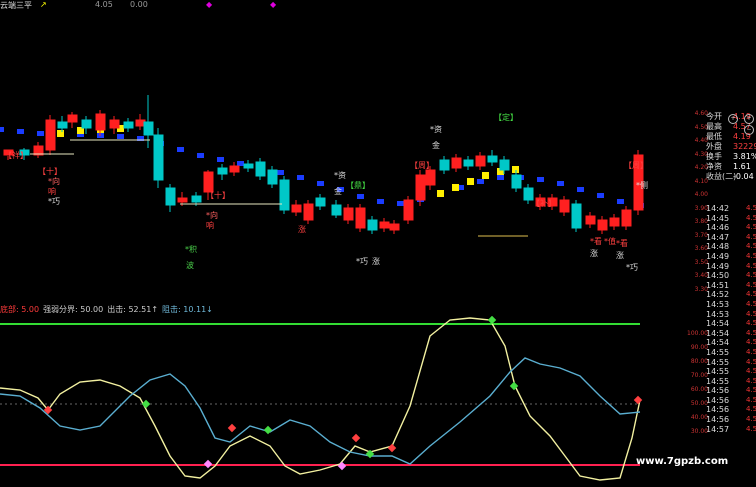 The height and width of the screenshot is (487, 756). I want to click on indicator-legend-item: 底部: 5.00, so click(20, 309).